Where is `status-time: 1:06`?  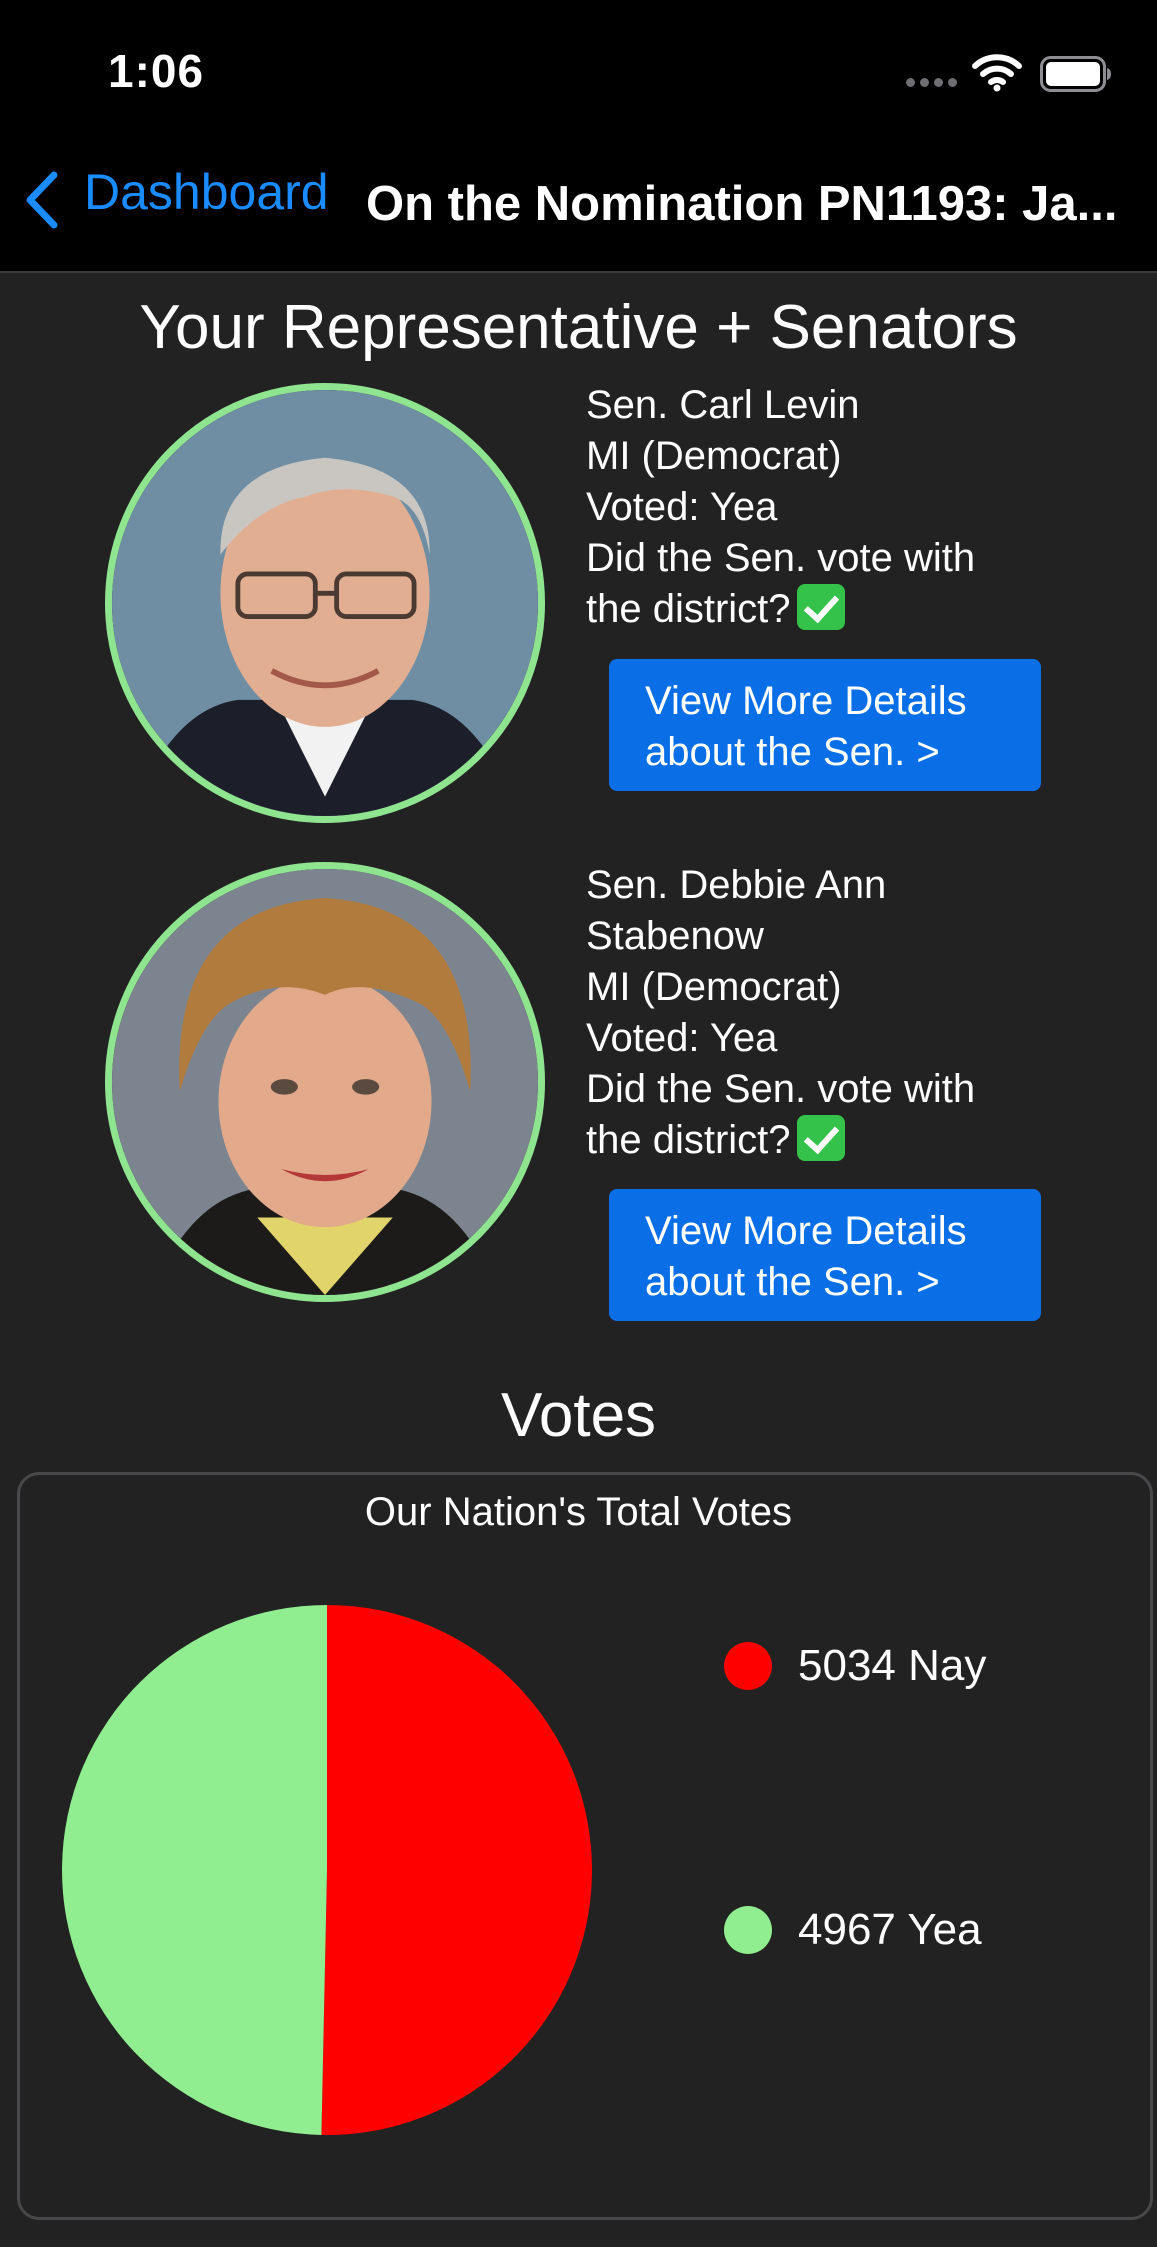 status-time: 1:06 is located at coordinates (156, 71).